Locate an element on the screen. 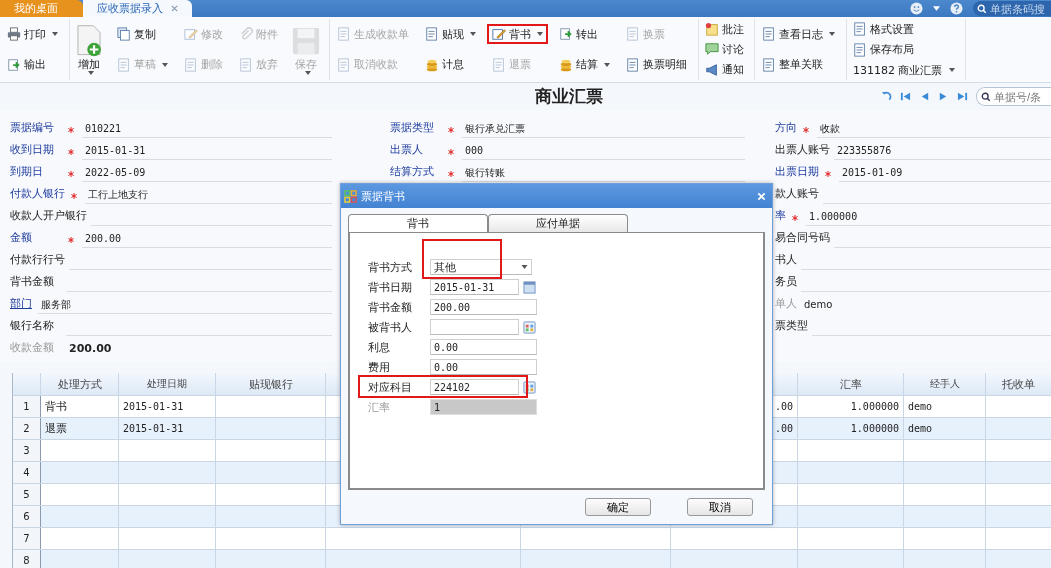  toolbar-button: 背书 is located at coordinates (517, 34).